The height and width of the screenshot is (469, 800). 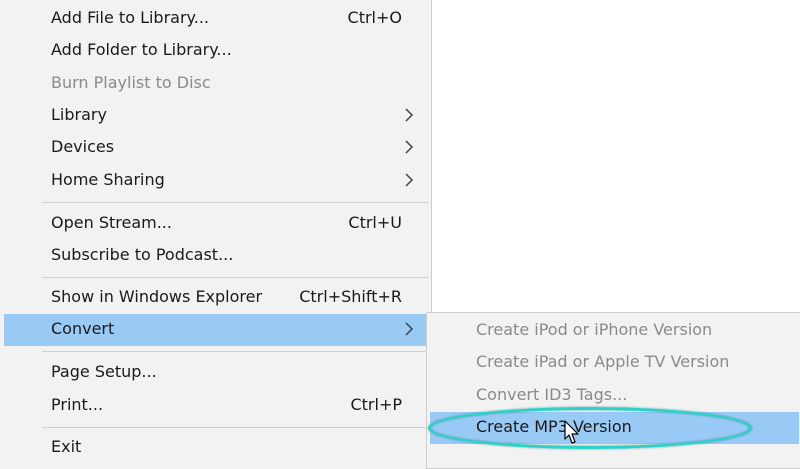 I want to click on menu-item-show-in-explorer: Show in Windows Explorer Ctrl+Shift+R, so click(x=216, y=298).